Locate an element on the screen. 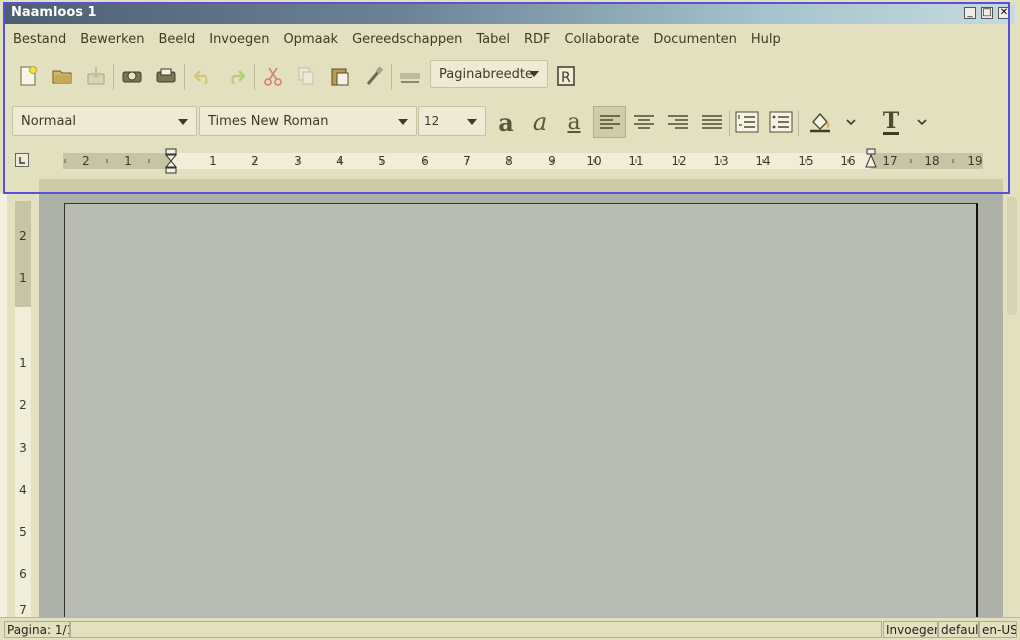 This screenshot has height=640, width=1020. redo-icon is located at coordinates (236, 76).